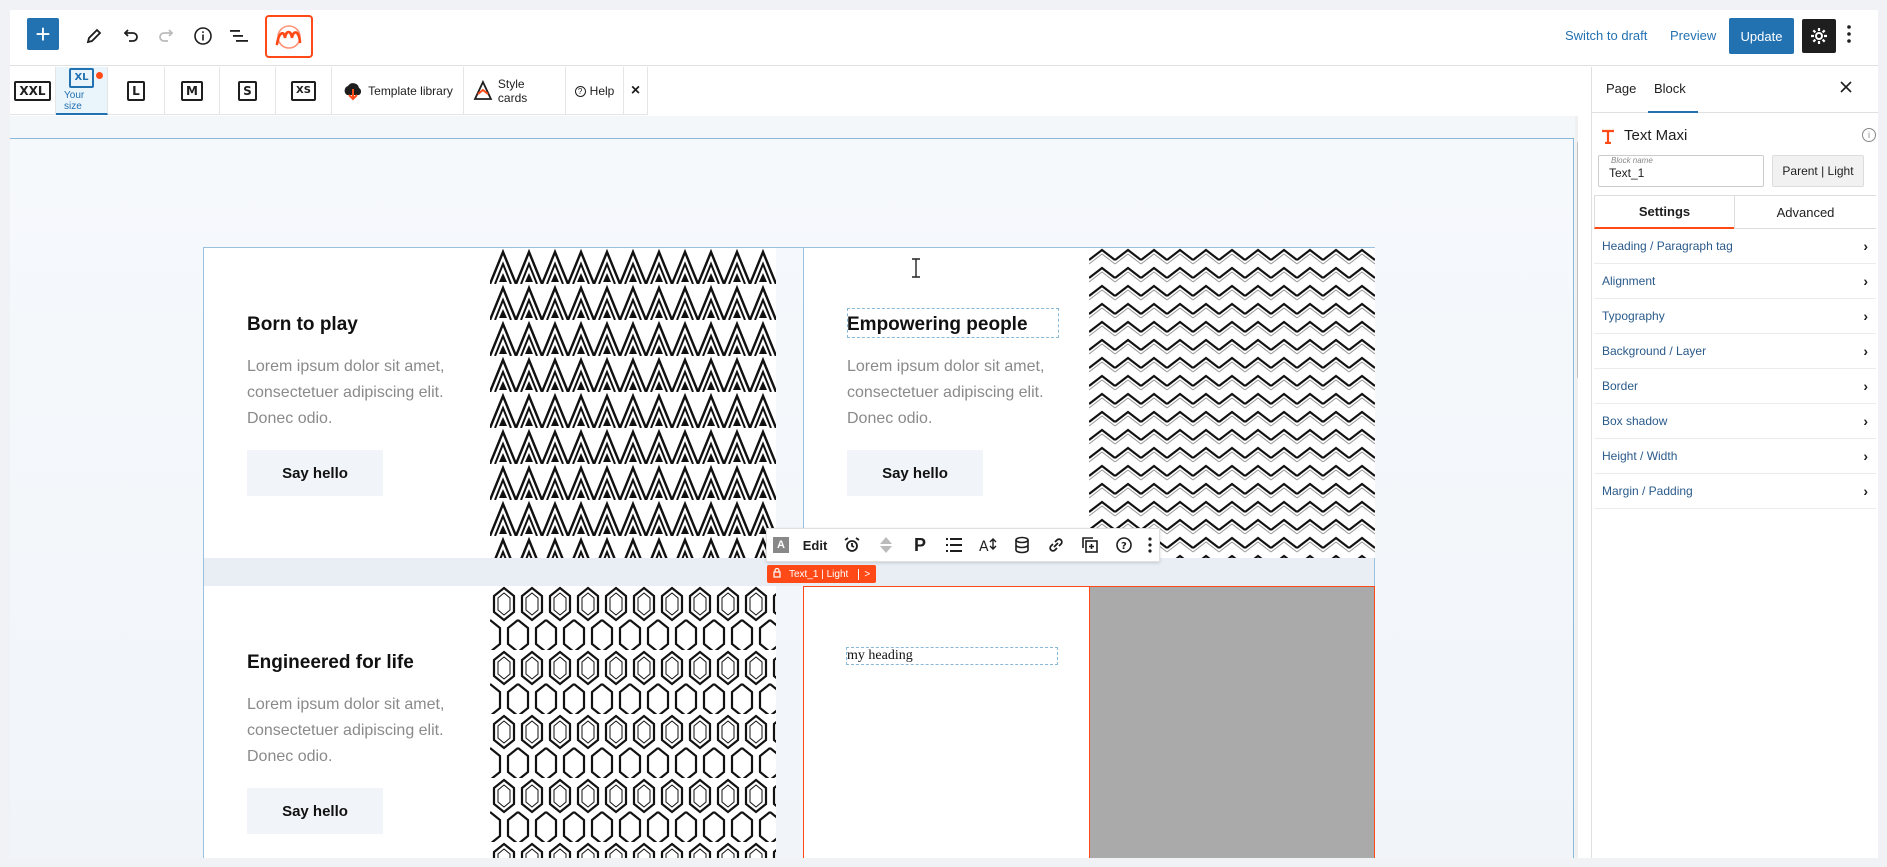  I want to click on card-title: Born to play, so click(302, 325).